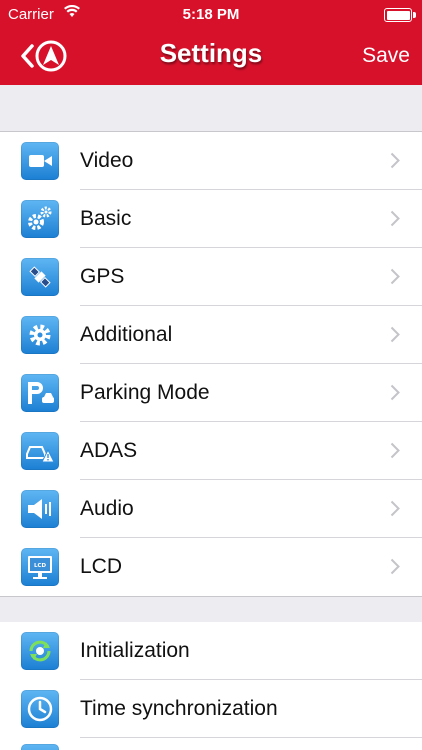 This screenshot has width=422, height=750. I want to click on row-label: Video, so click(107, 160).